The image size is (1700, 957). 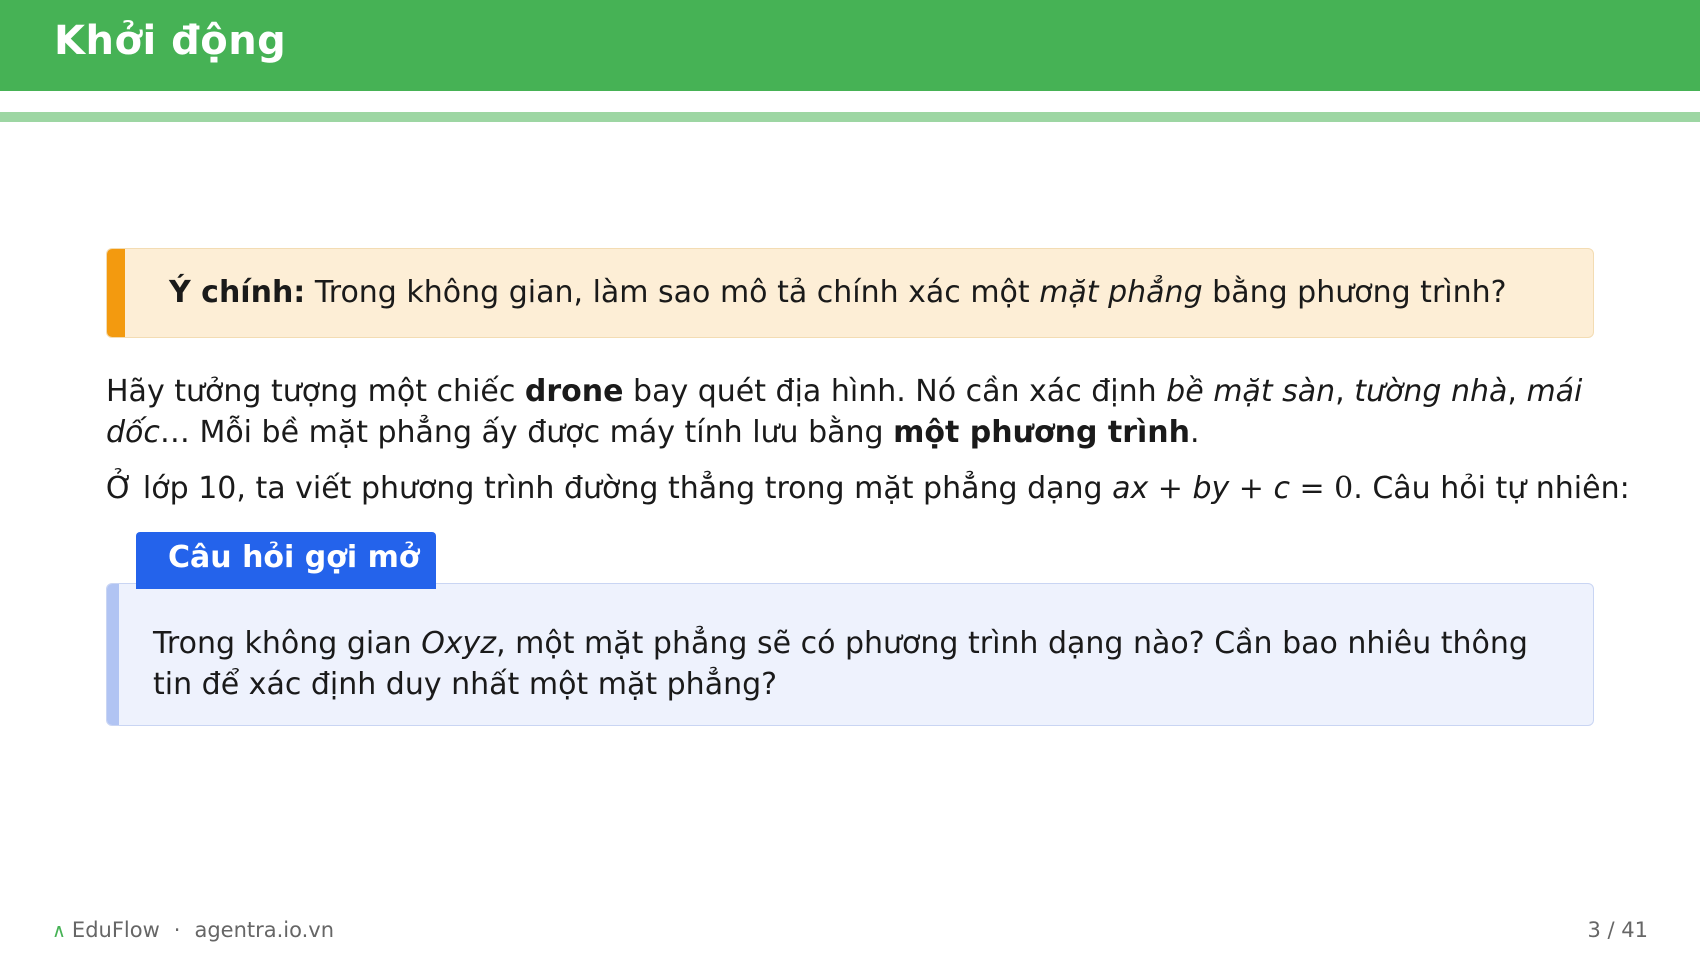 What do you see at coordinates (850, 45) in the screenshot?
I see `slide-title-bar: Khởi động` at bounding box center [850, 45].